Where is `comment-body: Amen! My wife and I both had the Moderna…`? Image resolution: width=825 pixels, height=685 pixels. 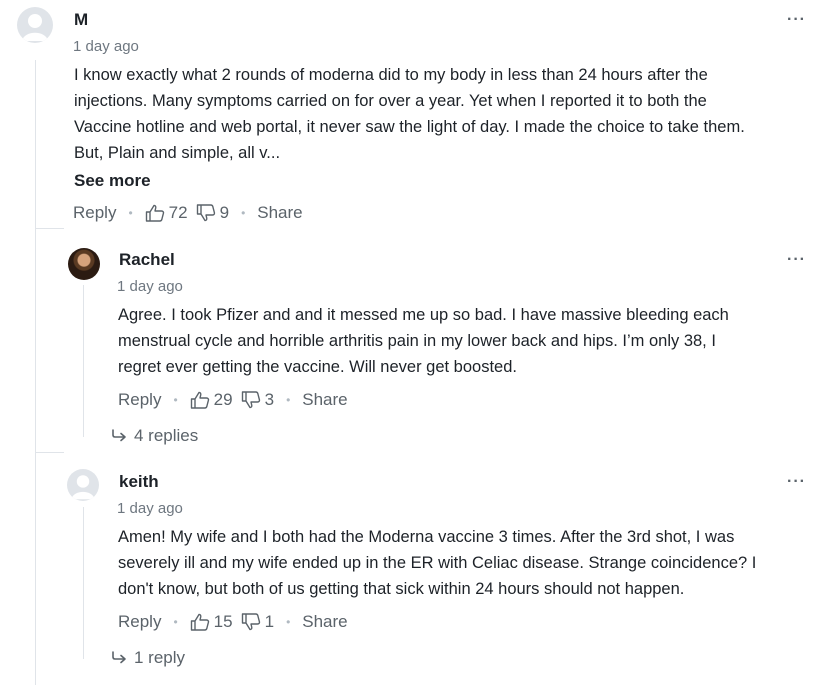
comment-body: Amen! My wife and I both had the Moderna… is located at coordinates (463, 563).